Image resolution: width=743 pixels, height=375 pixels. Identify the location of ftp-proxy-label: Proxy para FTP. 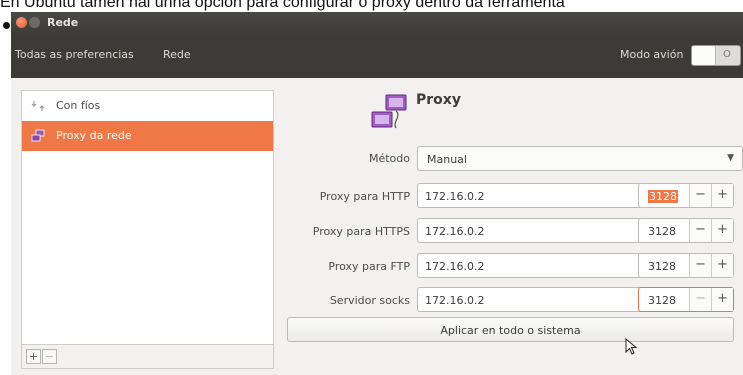
(369, 266).